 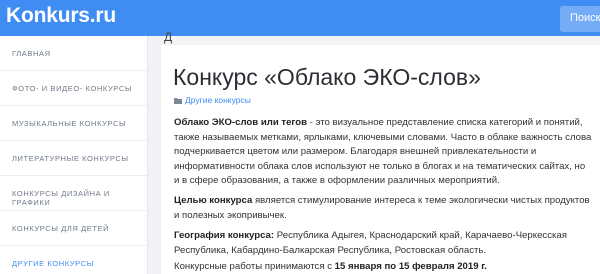 What do you see at coordinates (410, 266) in the screenshot?
I see `paragraph-bold: 15 января по 15 февраля 2019 г.` at bounding box center [410, 266].